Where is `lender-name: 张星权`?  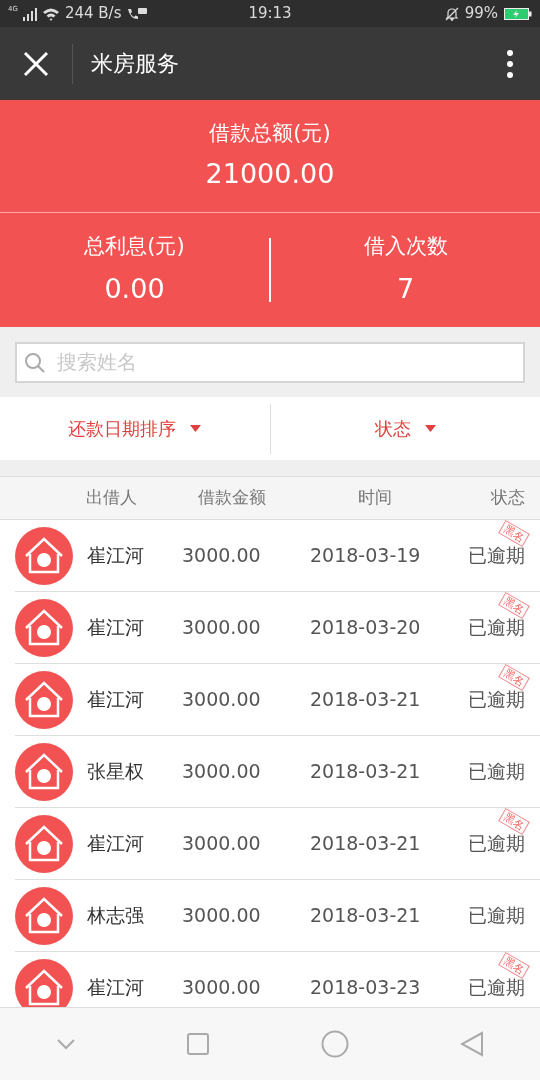 lender-name: 张星权 is located at coordinates (115, 772).